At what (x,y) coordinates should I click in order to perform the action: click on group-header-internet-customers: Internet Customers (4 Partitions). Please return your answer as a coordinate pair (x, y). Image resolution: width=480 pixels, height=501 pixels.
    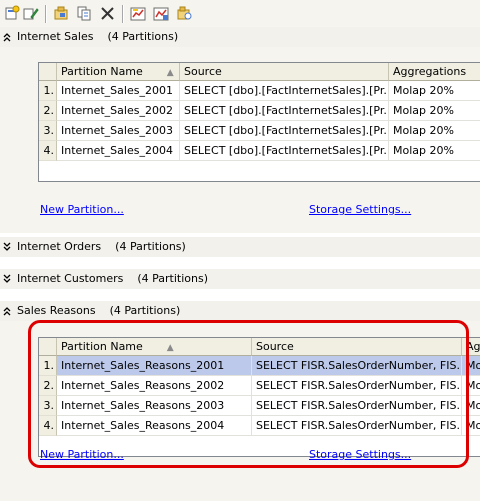
    Looking at the image, I should click on (240, 279).